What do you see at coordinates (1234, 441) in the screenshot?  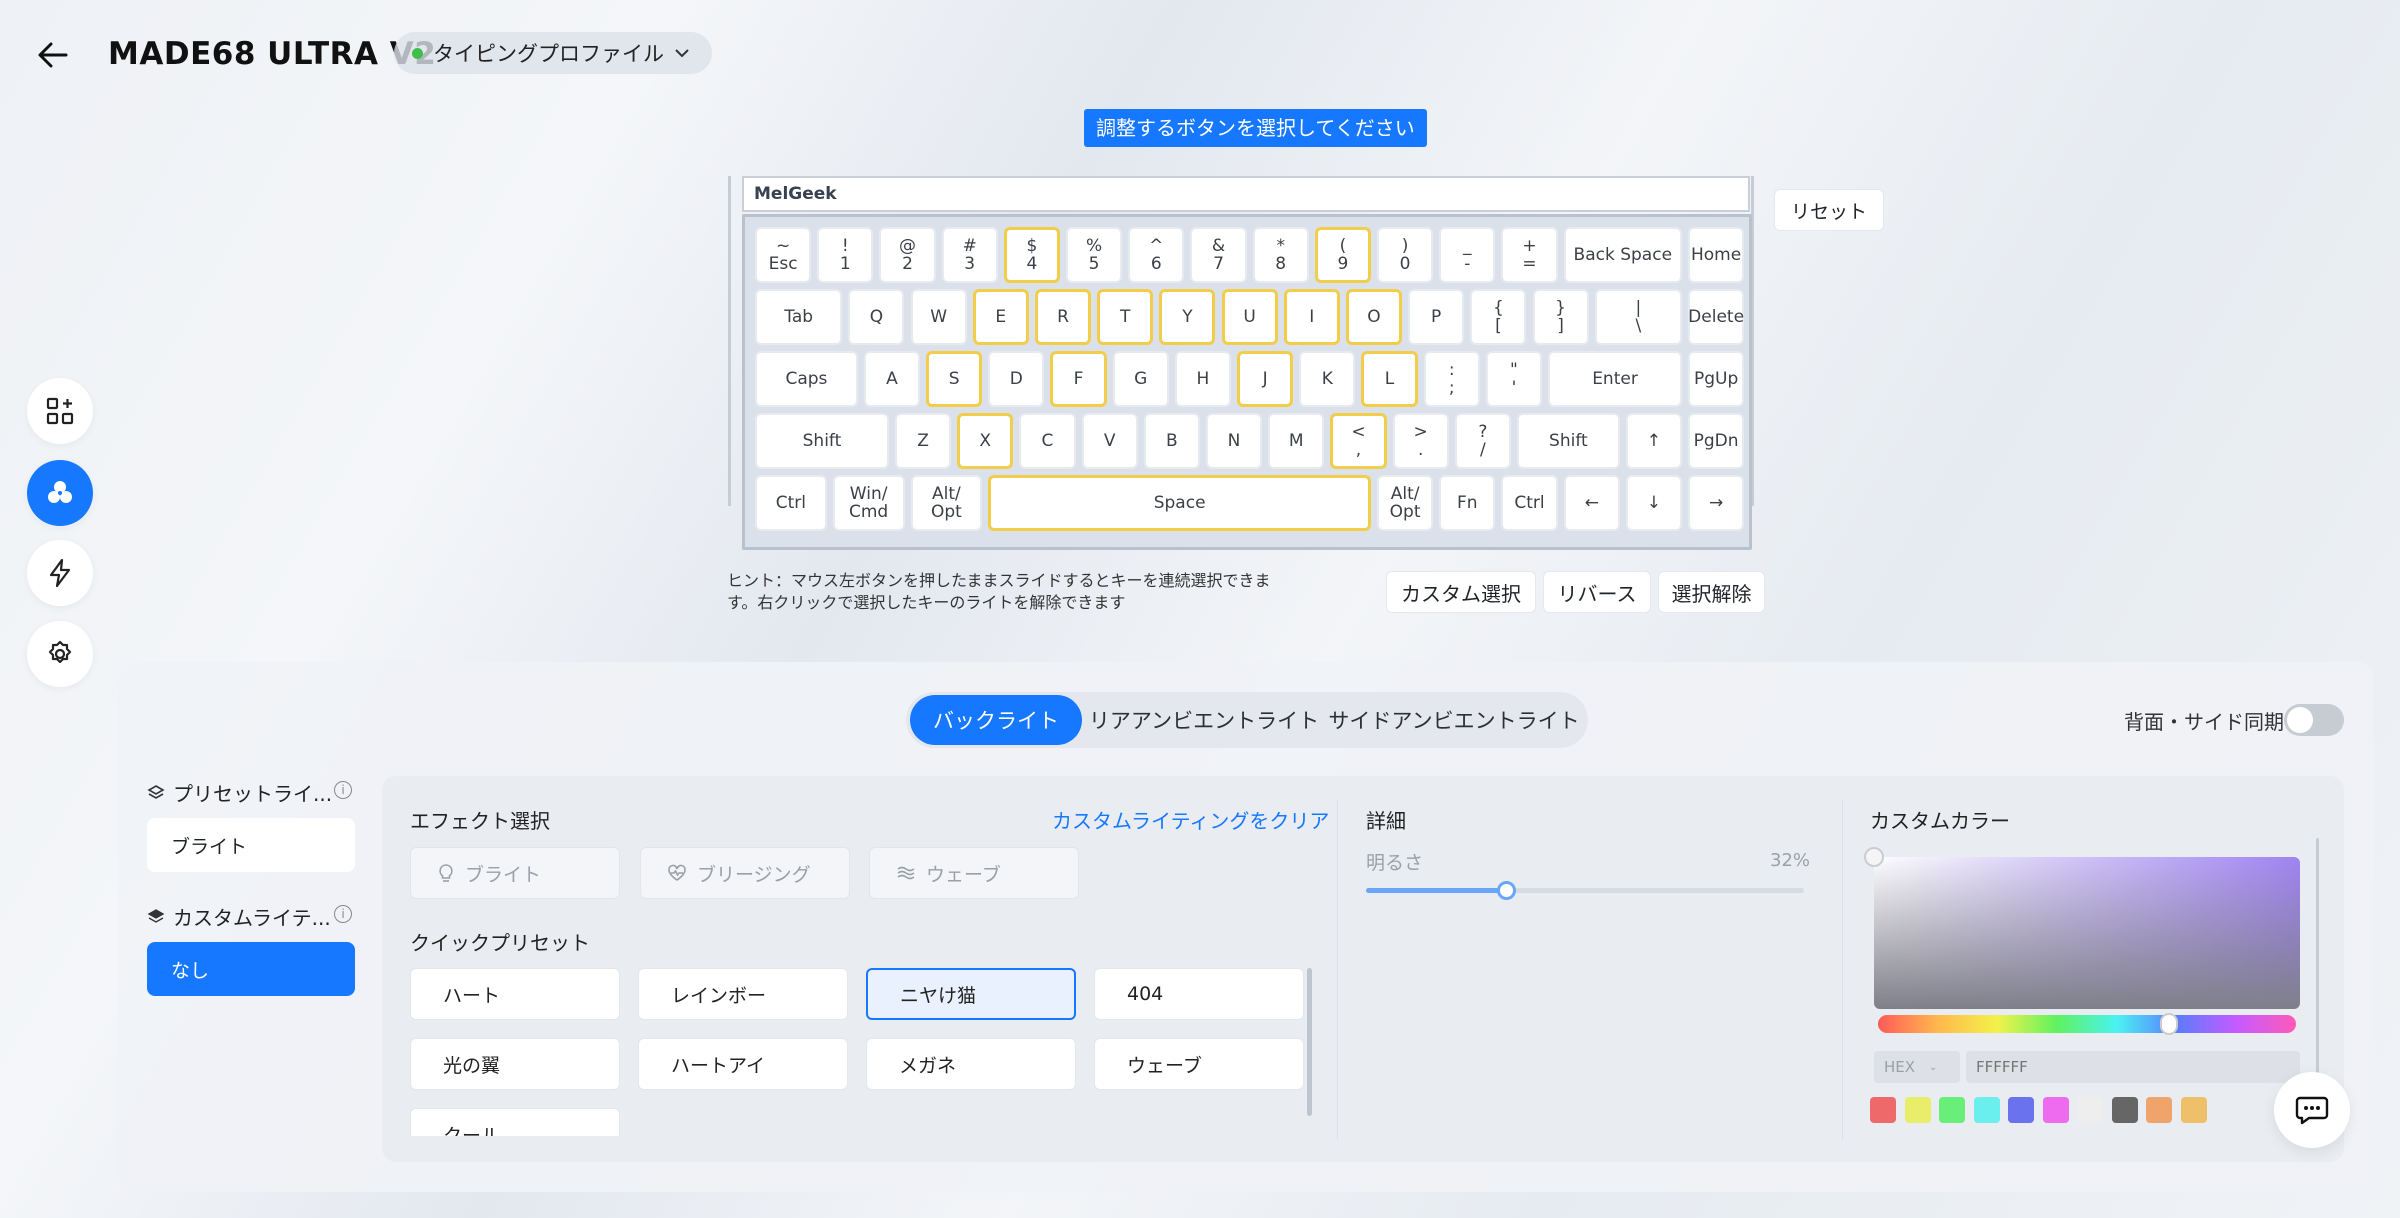 I see `key: N` at bounding box center [1234, 441].